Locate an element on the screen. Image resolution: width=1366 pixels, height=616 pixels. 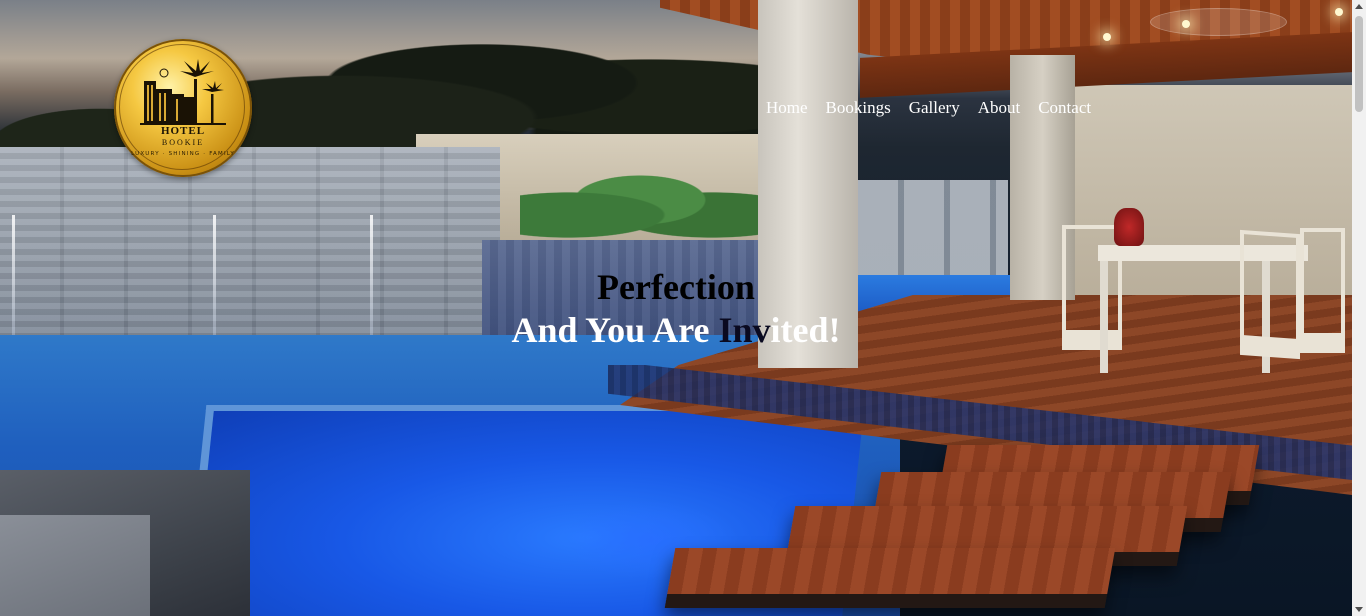
nav-home: Home is located at coordinates (787, 108).